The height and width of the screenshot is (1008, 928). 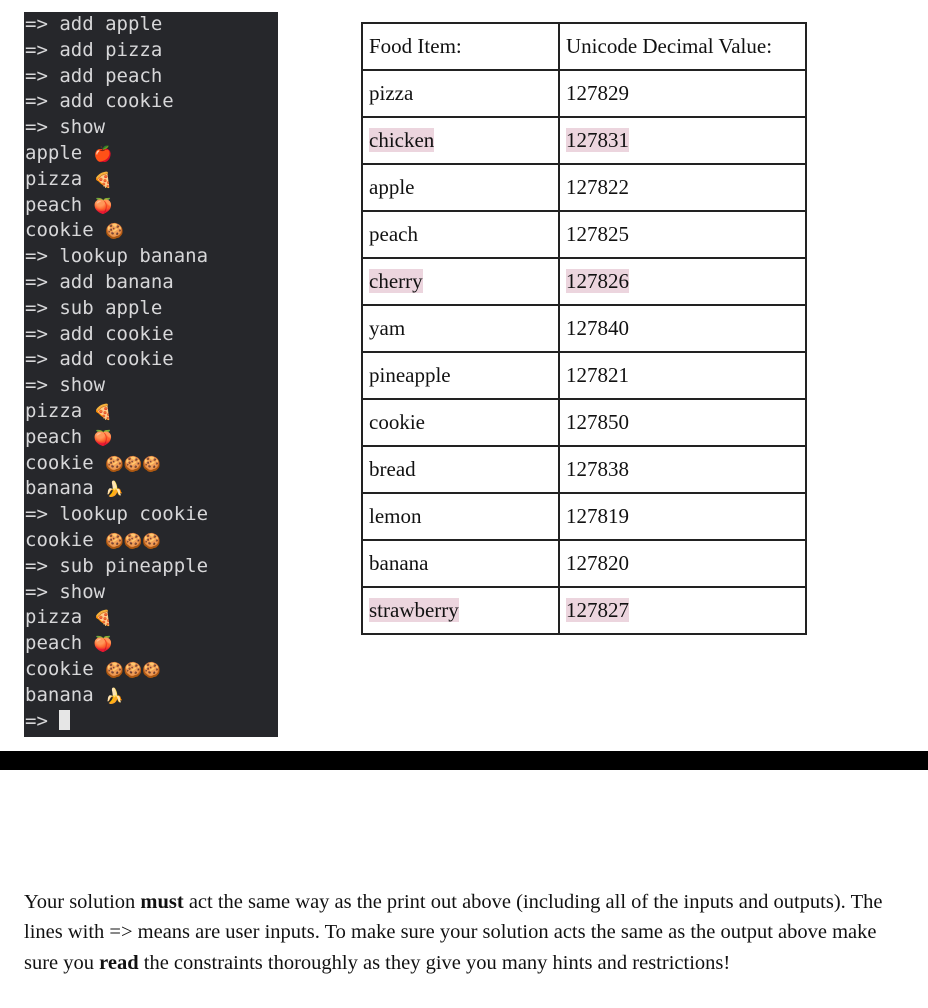 I want to click on terminal-line: => sub pineapple, so click(x=151, y=567).